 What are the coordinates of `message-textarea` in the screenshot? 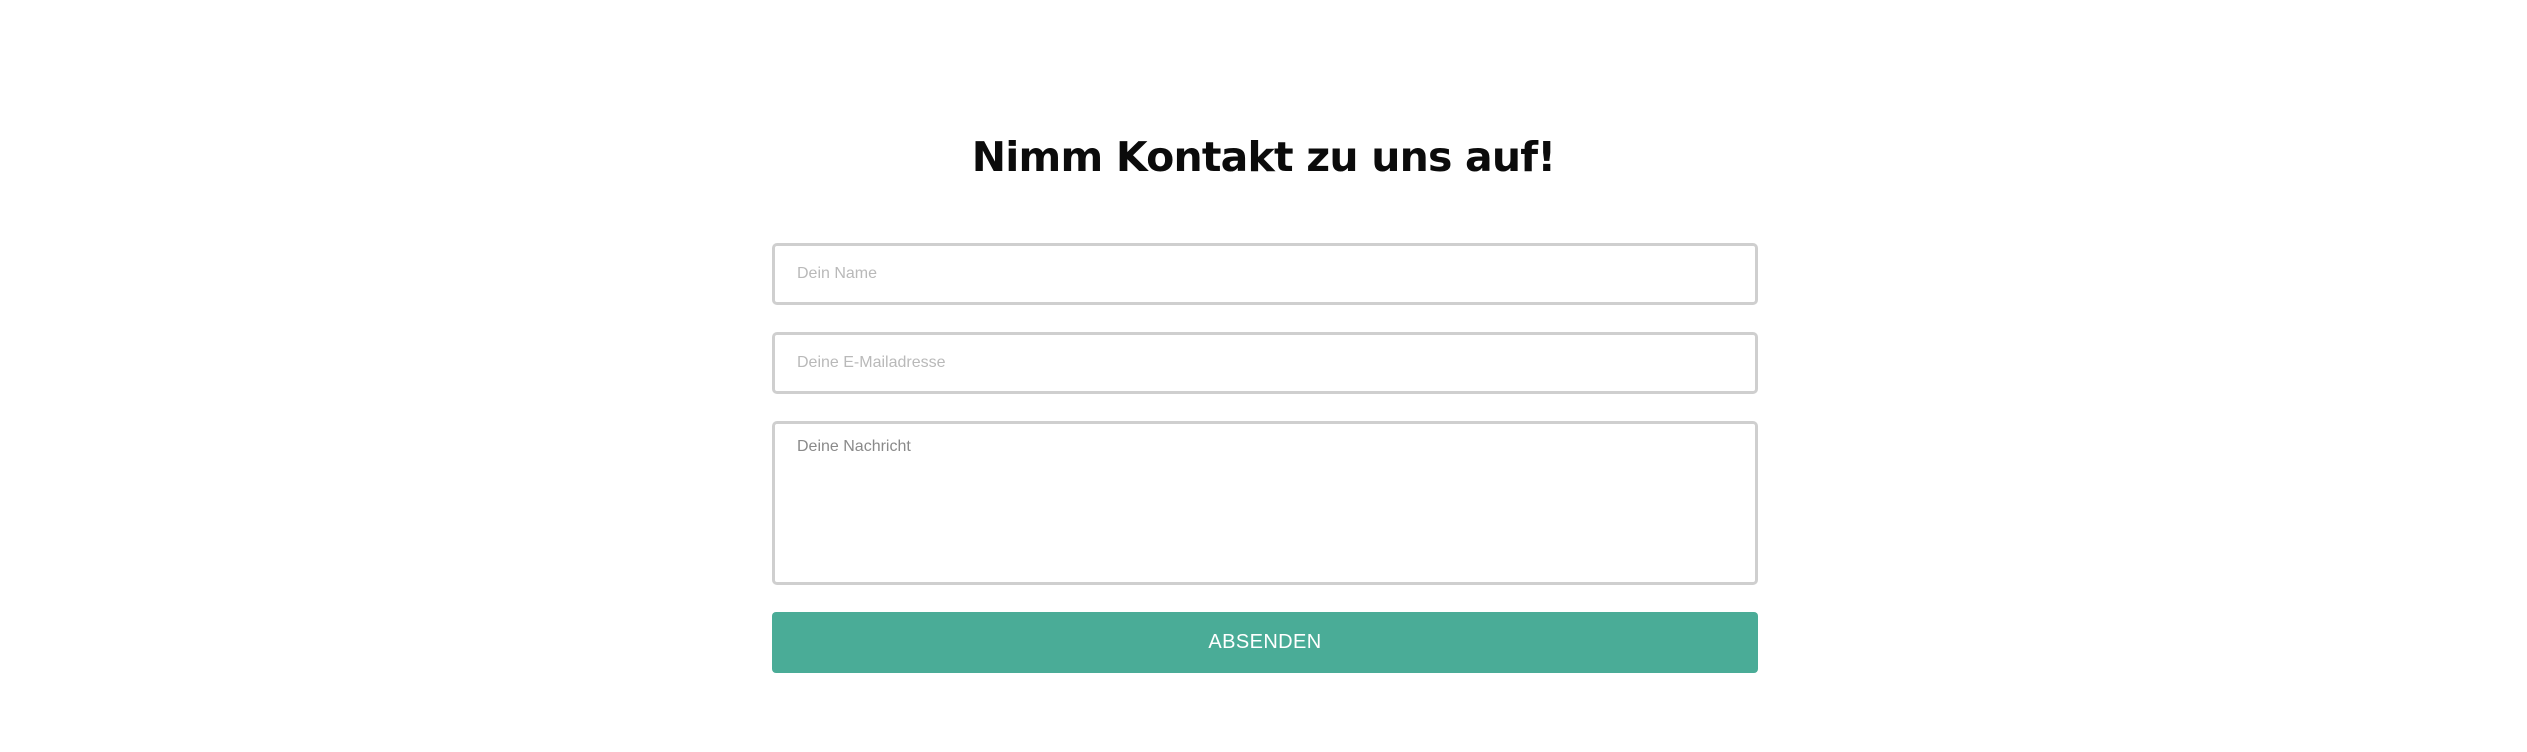 It's located at (1265, 503).